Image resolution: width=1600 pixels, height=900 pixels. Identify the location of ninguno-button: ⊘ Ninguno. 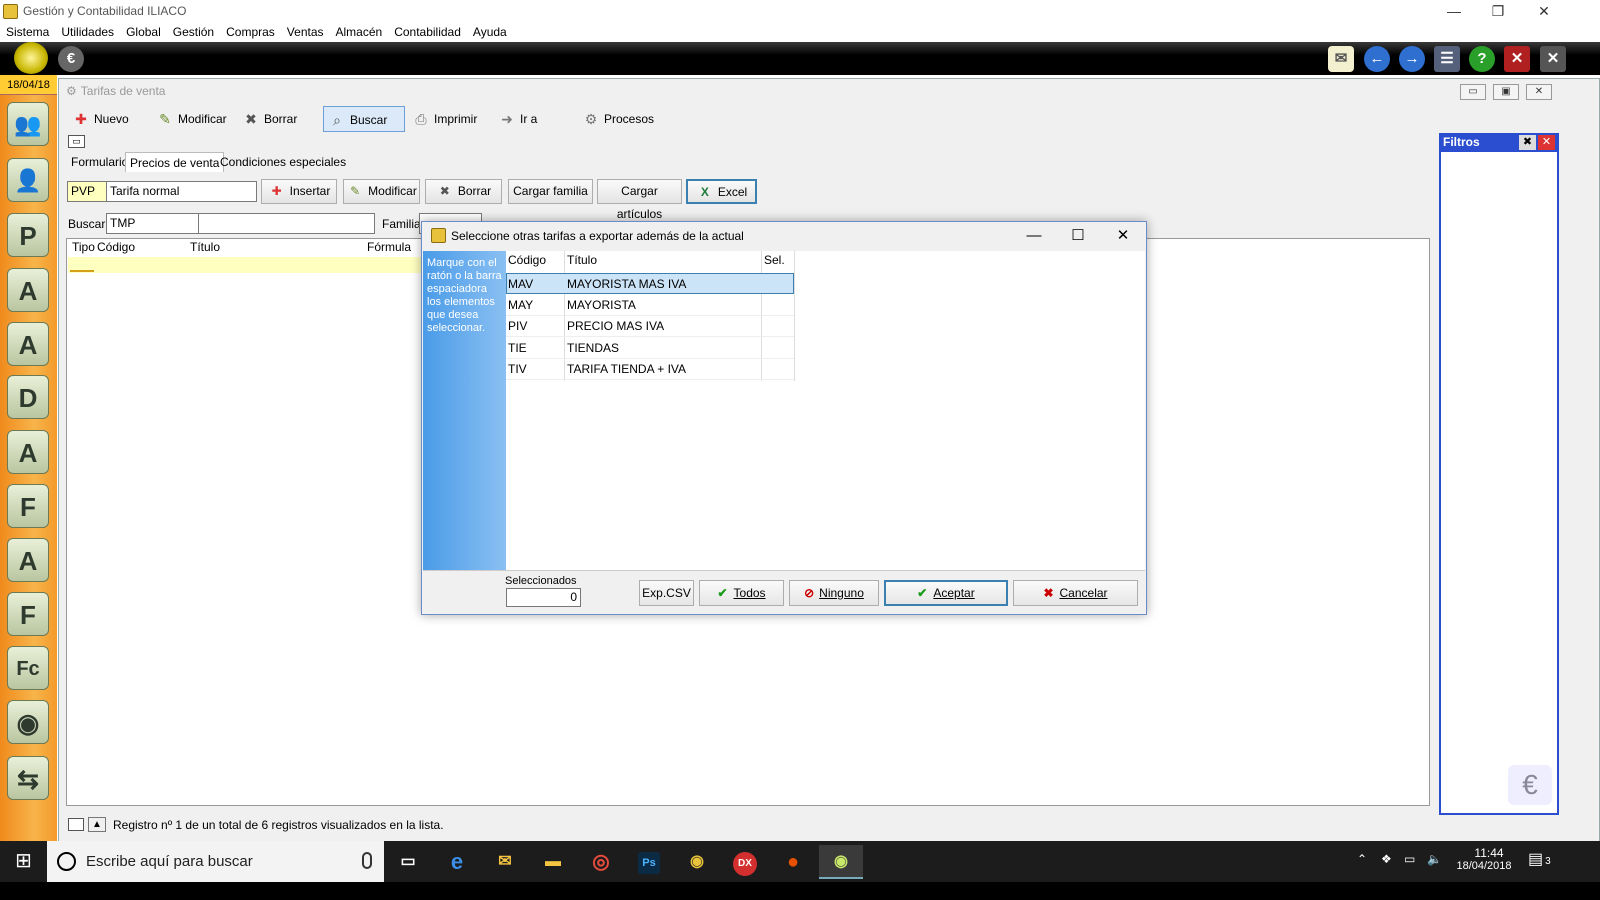
(834, 593).